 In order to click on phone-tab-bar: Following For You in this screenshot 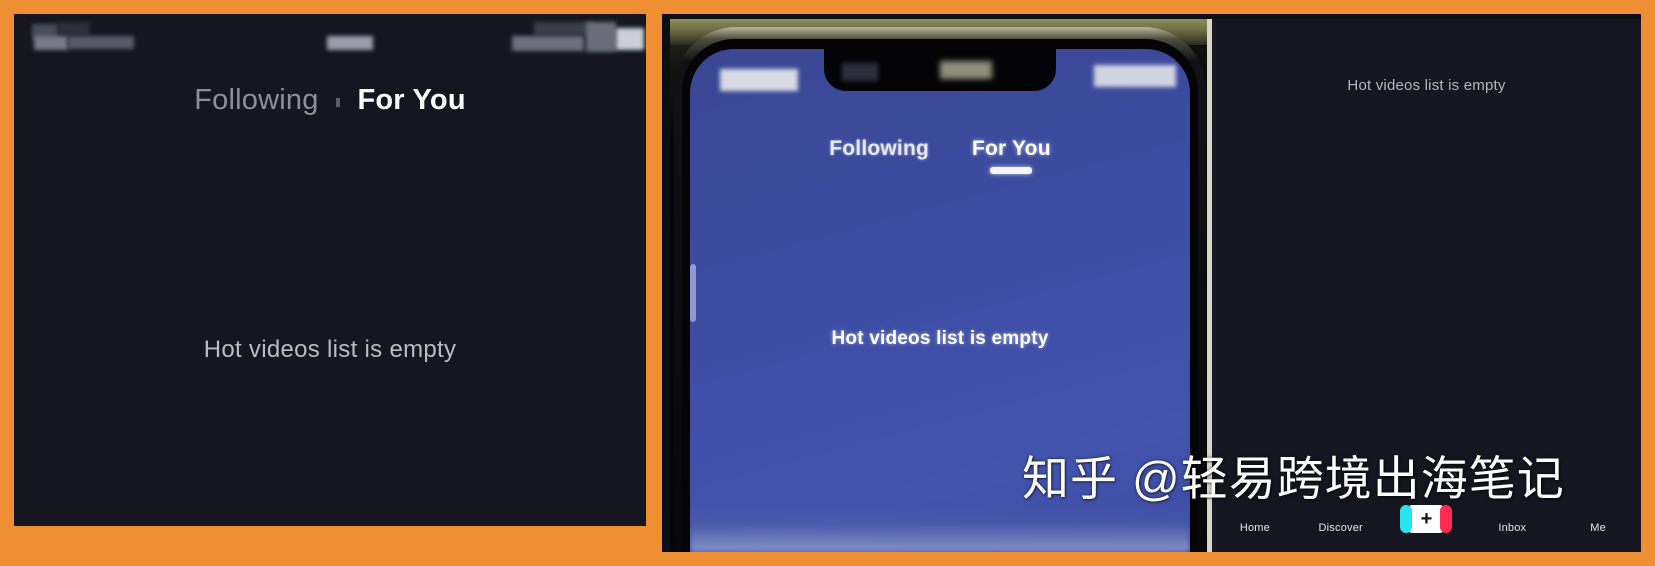, I will do `click(940, 155)`.